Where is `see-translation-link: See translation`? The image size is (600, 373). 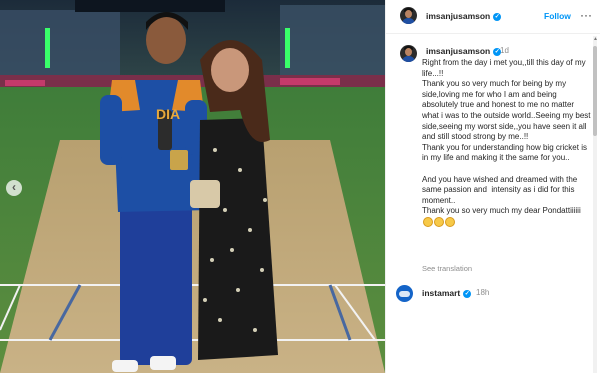
see-translation-link: See translation is located at coordinates (447, 268).